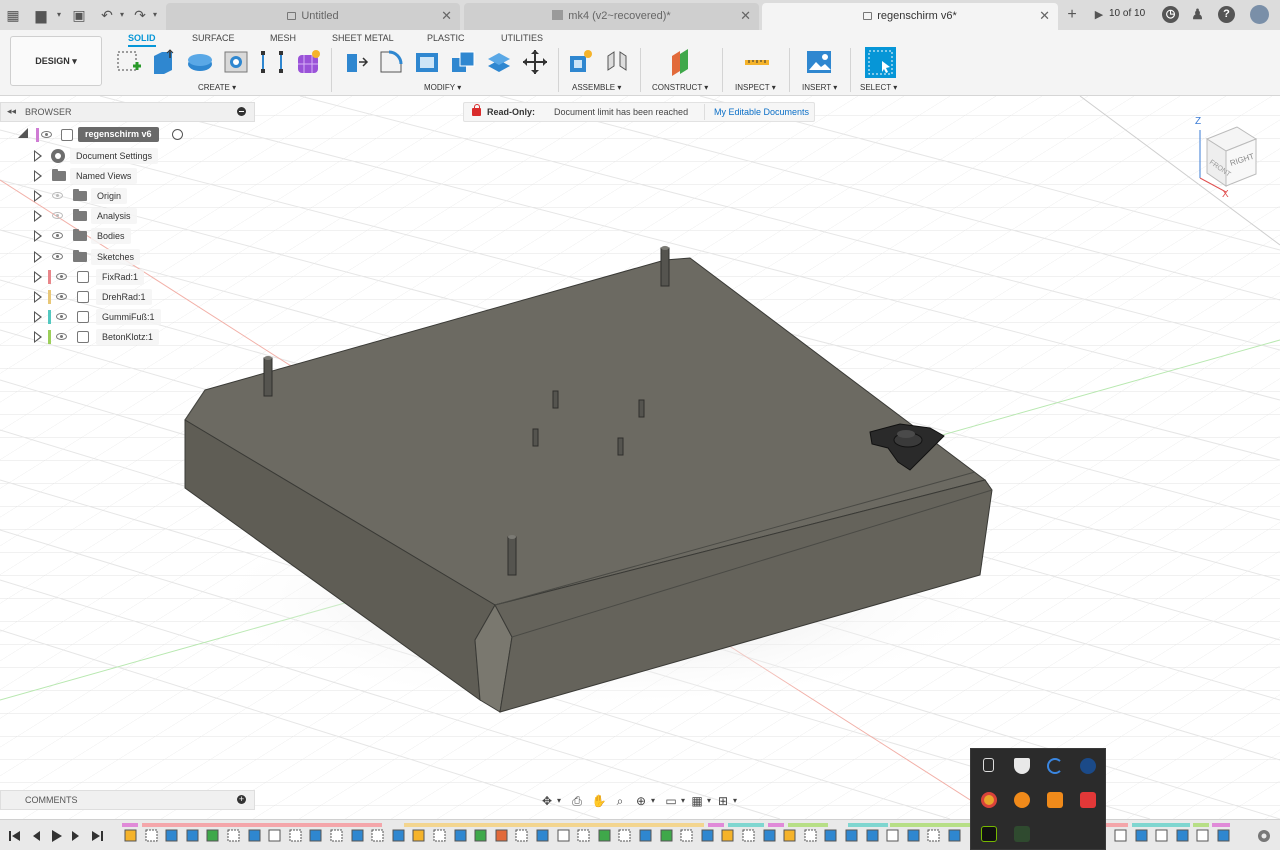 The height and width of the screenshot is (850, 1280). Describe the element at coordinates (200, 62) in the screenshot. I see `revolve-icon` at that location.